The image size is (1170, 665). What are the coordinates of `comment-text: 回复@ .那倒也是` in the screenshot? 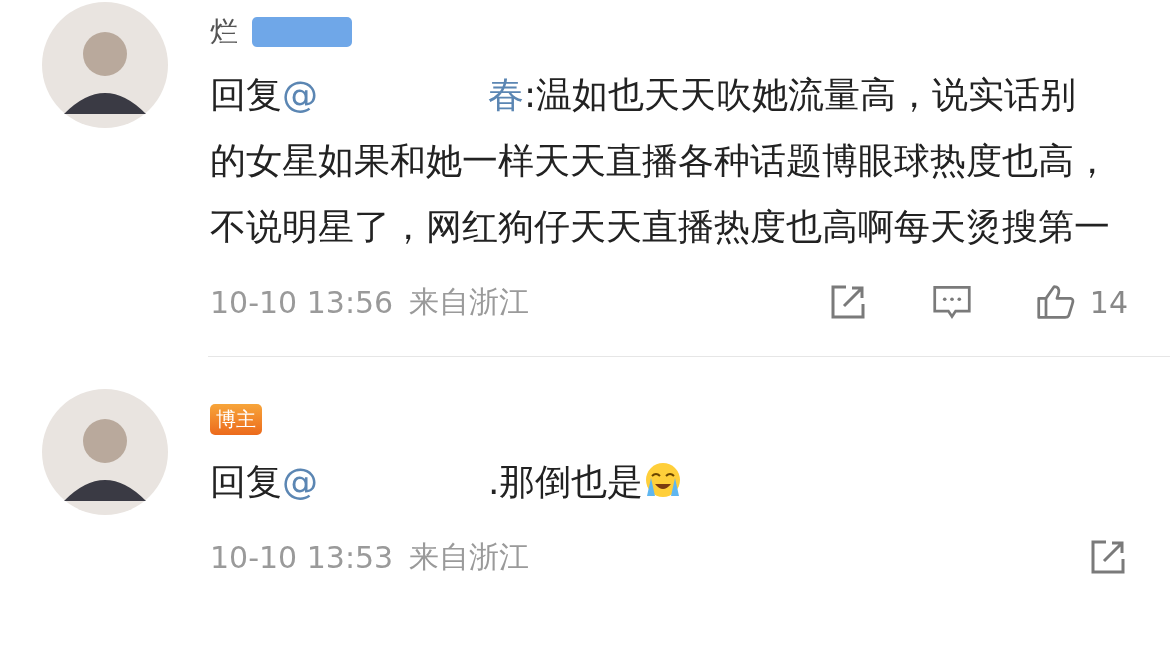 It's located at (660, 482).